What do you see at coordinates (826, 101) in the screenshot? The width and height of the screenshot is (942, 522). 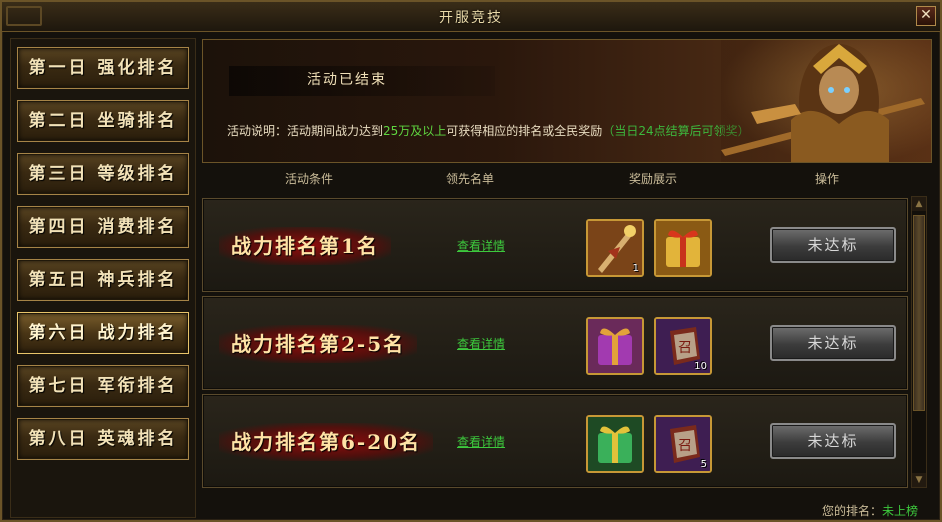 I see `hero-warrior-icon` at bounding box center [826, 101].